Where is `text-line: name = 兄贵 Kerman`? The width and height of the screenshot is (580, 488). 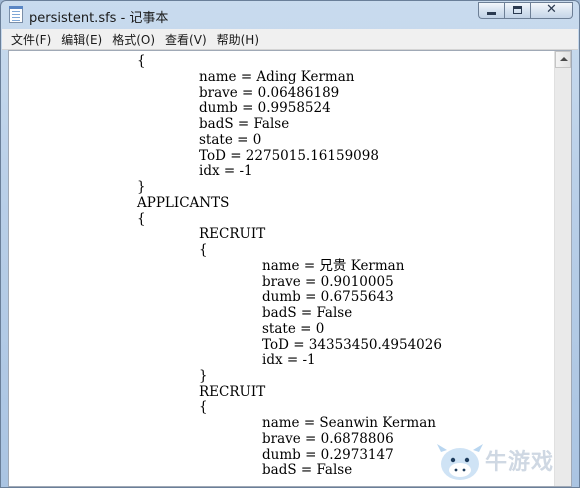 text-line: name = 兄贵 Kerman is located at coordinates (333, 266).